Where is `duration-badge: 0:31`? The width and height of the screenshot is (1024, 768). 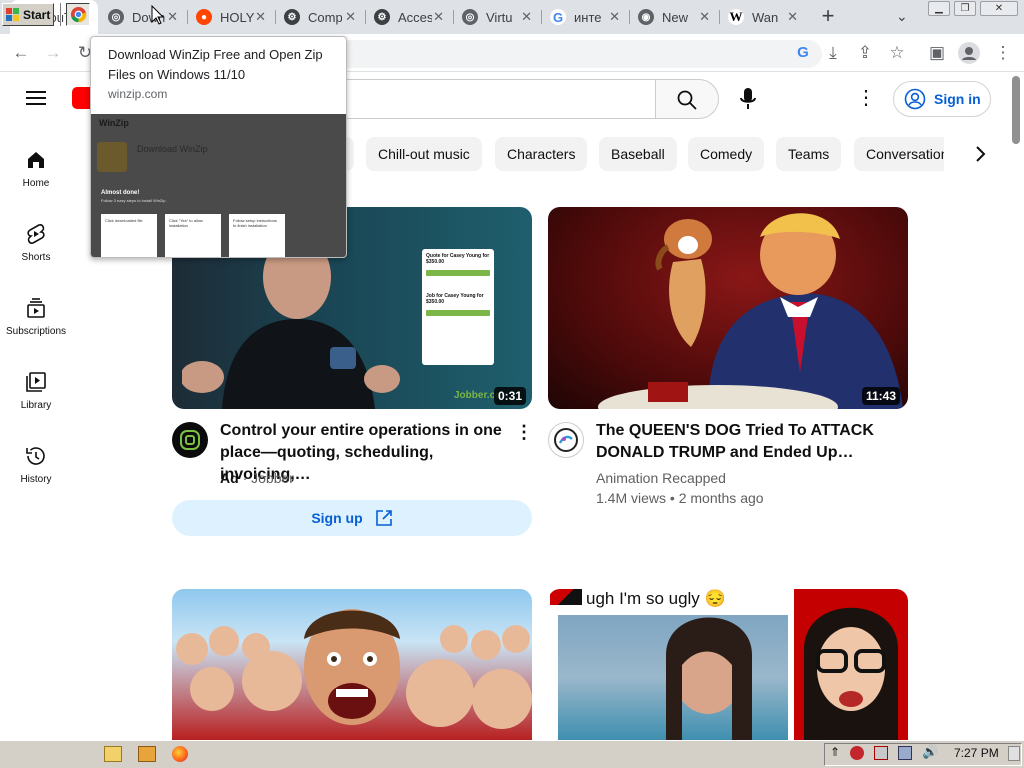
duration-badge: 0:31 is located at coordinates (510, 396).